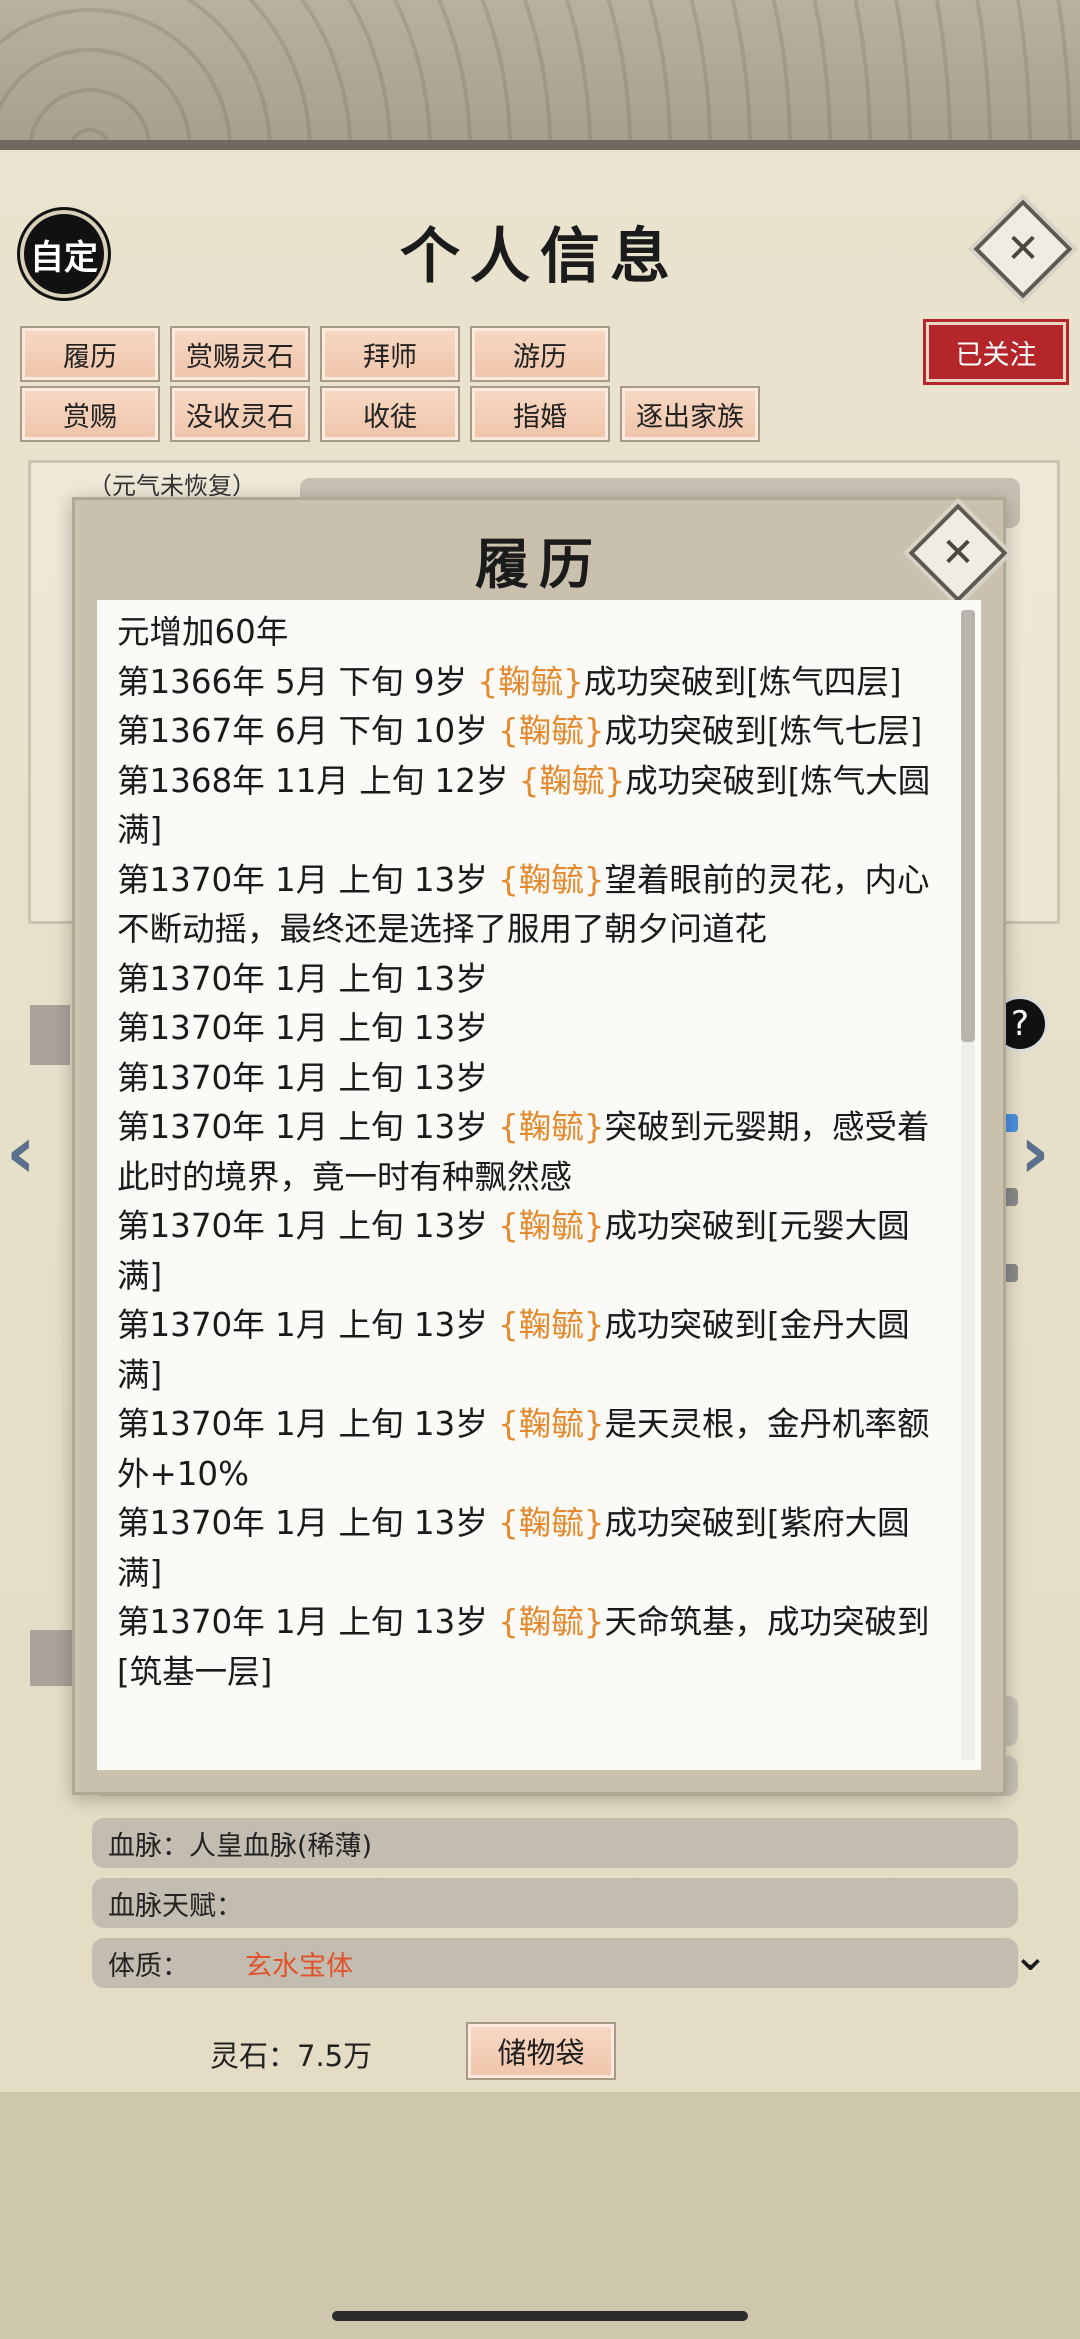 The image size is (1080, 2339). What do you see at coordinates (240, 1846) in the screenshot?
I see `bloodline-text: 血脉：人皇血脉(稀薄)` at bounding box center [240, 1846].